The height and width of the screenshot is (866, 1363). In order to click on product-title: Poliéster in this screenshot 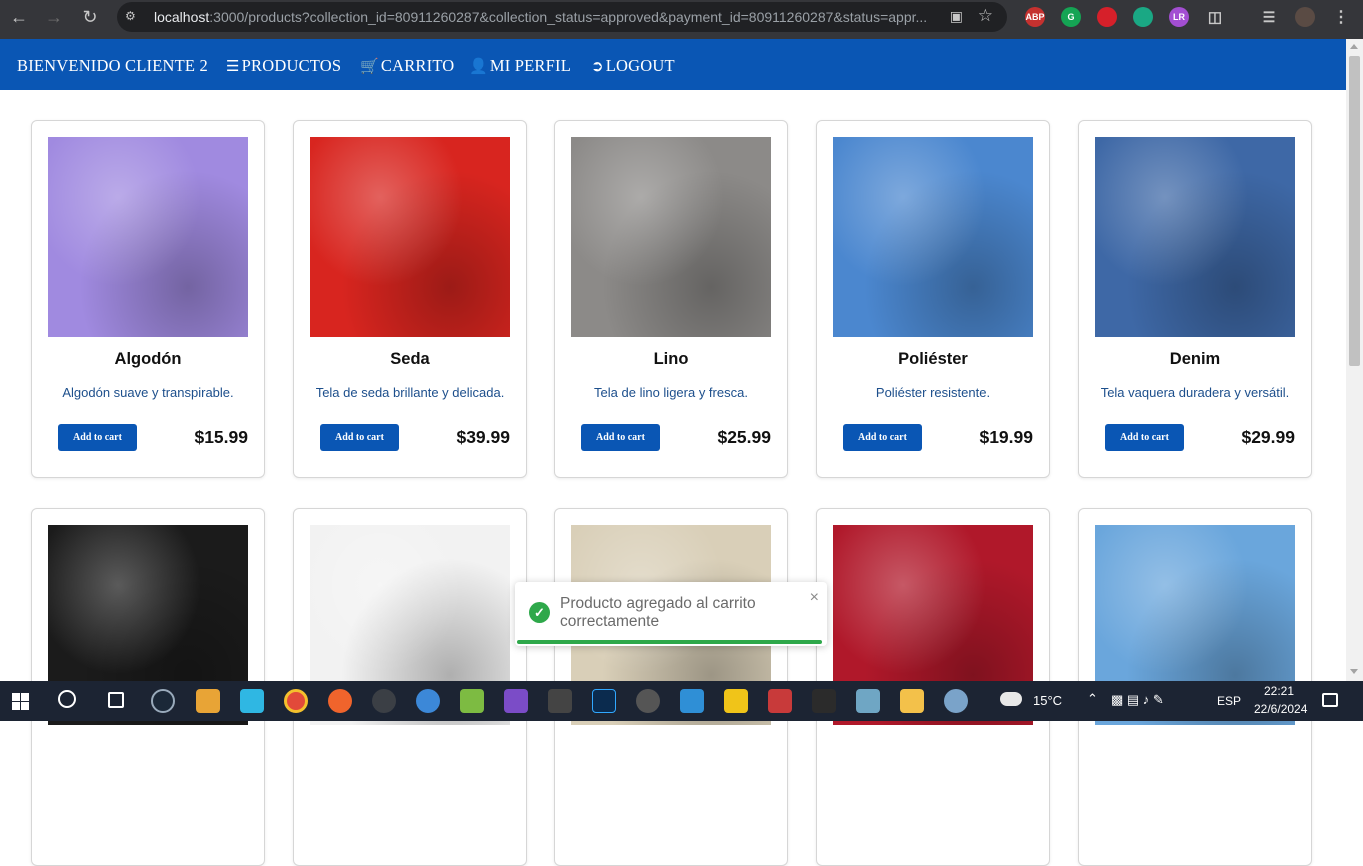, I will do `click(933, 359)`.